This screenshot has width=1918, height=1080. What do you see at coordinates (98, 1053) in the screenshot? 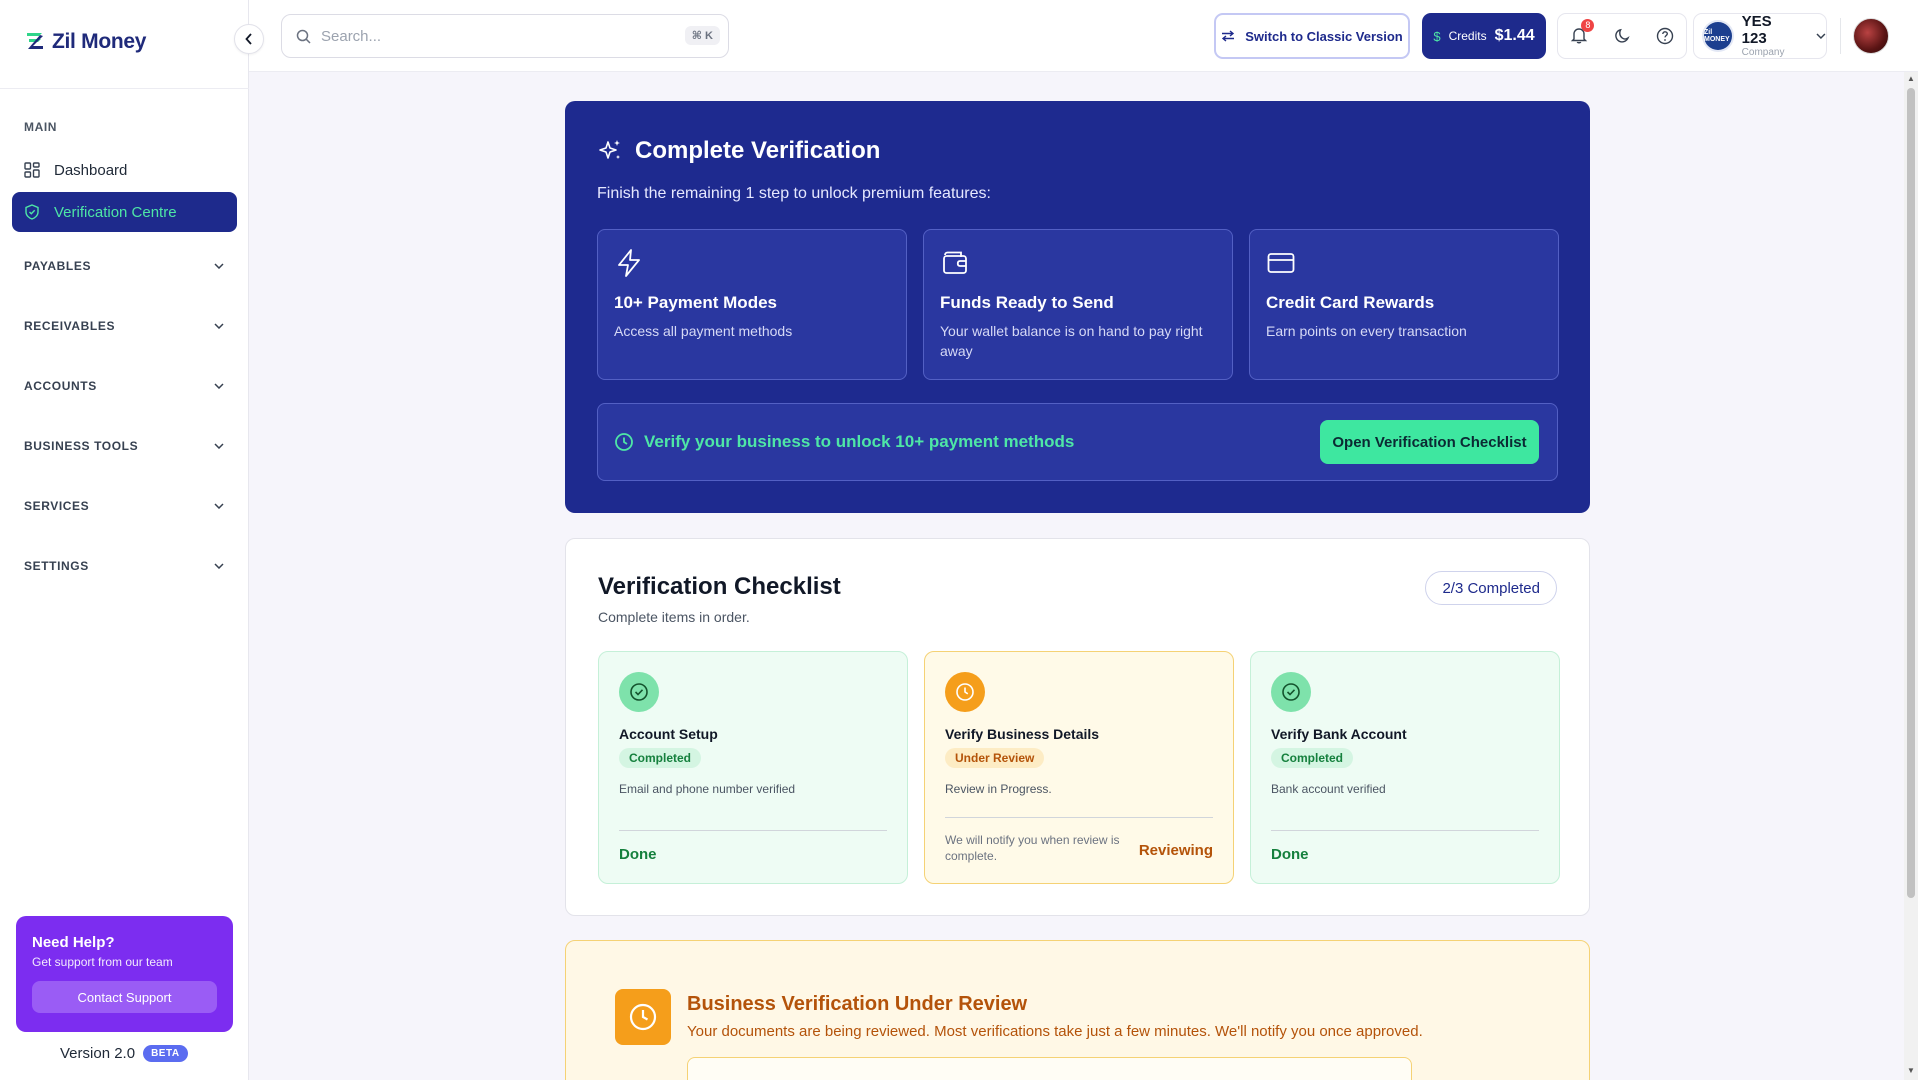
I see `version-label: Version 2.0` at bounding box center [98, 1053].